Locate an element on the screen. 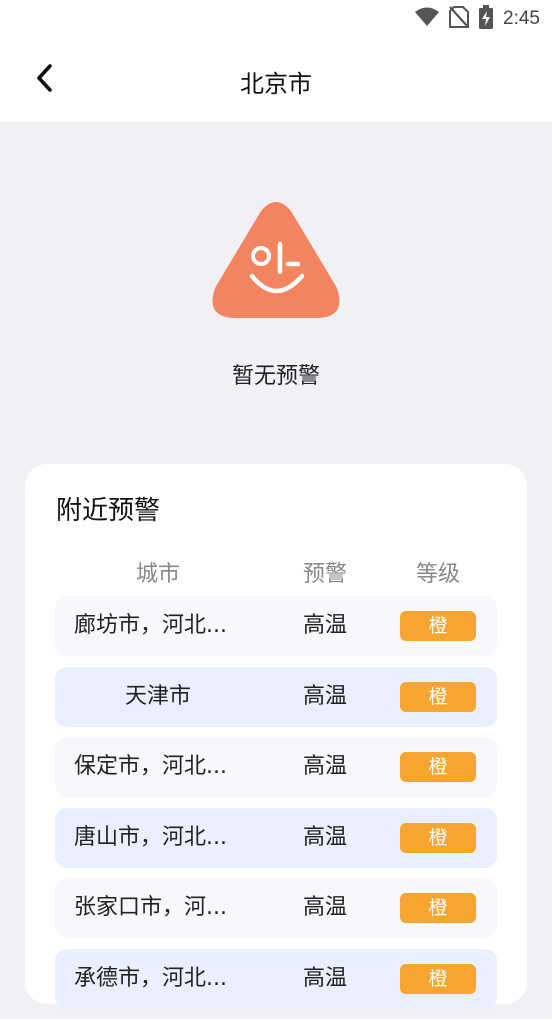 This screenshot has width=552, height=1019. app-bar: 北京市 is located at coordinates (276, 80).